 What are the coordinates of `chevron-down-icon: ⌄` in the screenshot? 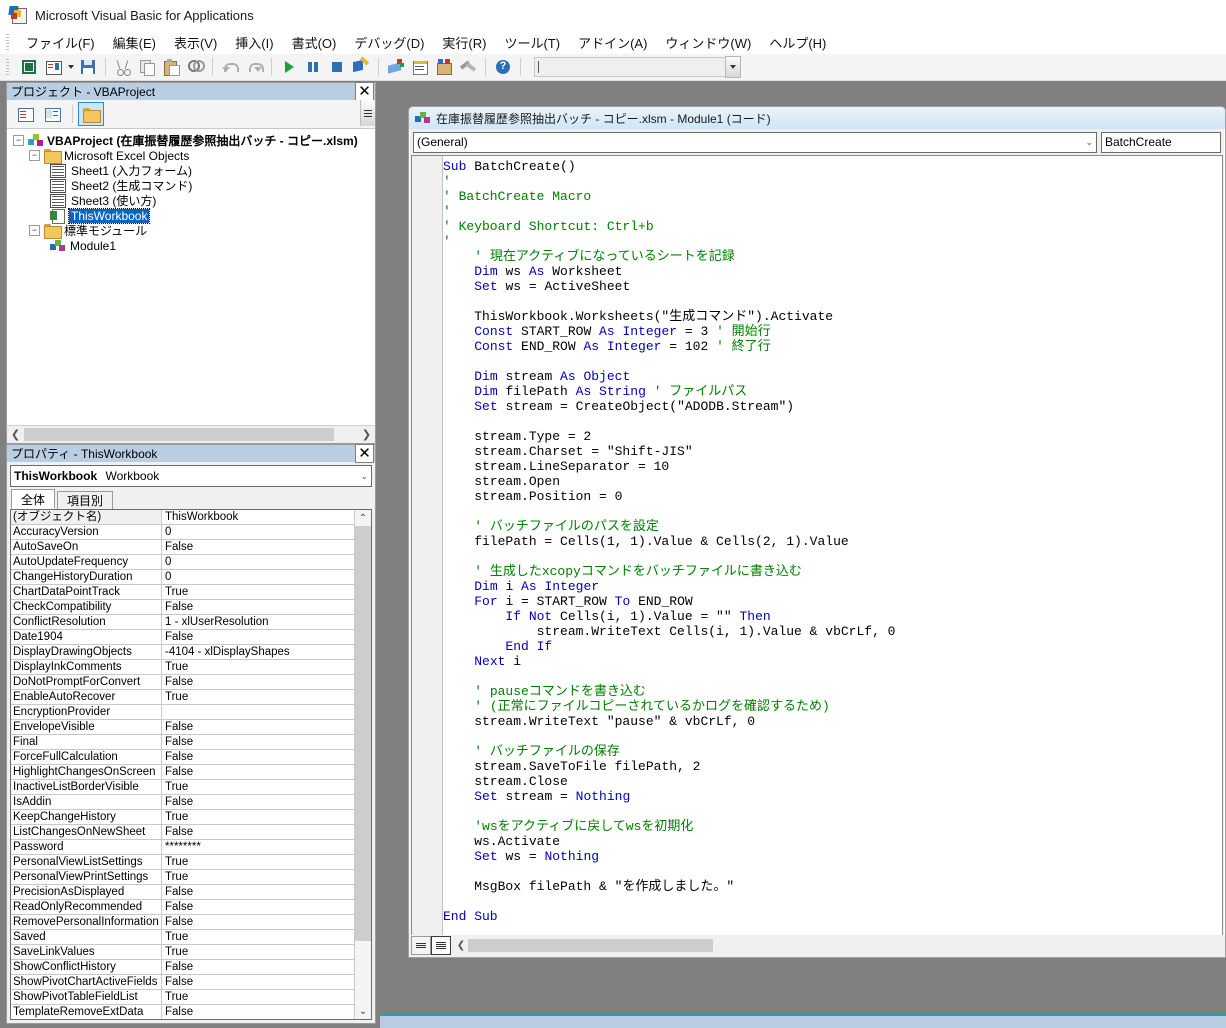 It's located at (364, 476).